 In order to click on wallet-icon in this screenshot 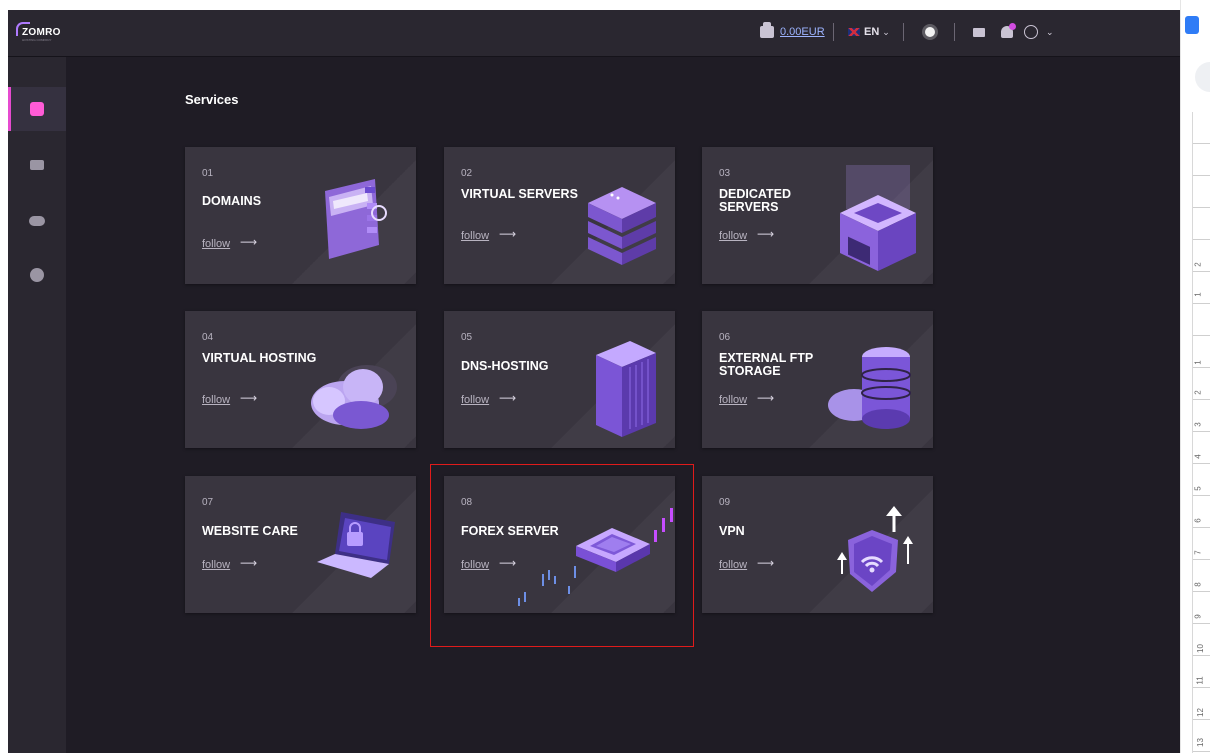, I will do `click(37, 165)`.